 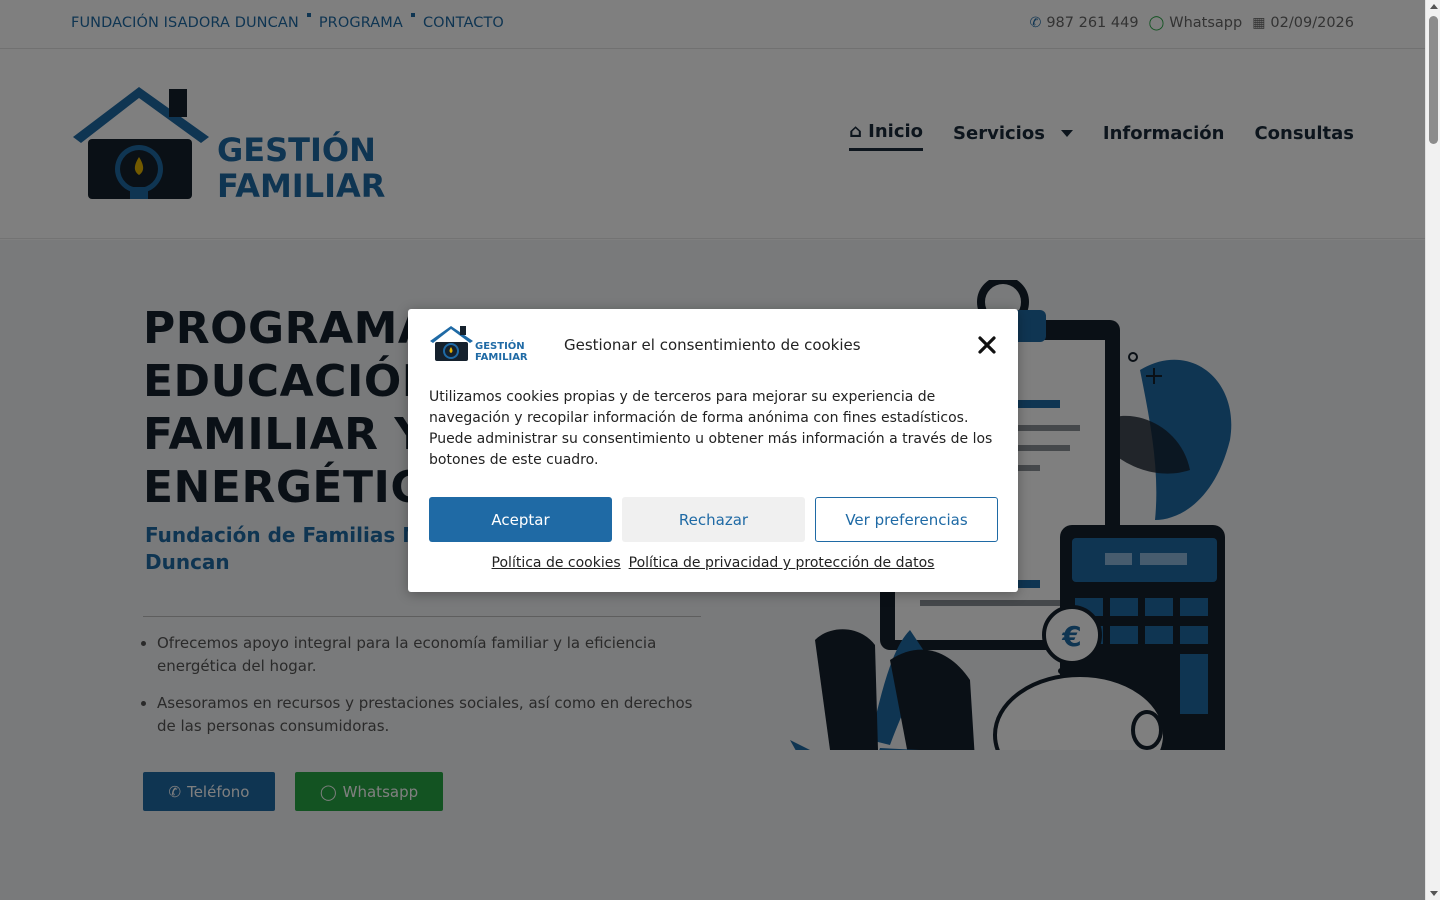 I want to click on cookie-dialog-buttons: Aceptar Rechazar Ver preferencias, so click(x=713, y=519).